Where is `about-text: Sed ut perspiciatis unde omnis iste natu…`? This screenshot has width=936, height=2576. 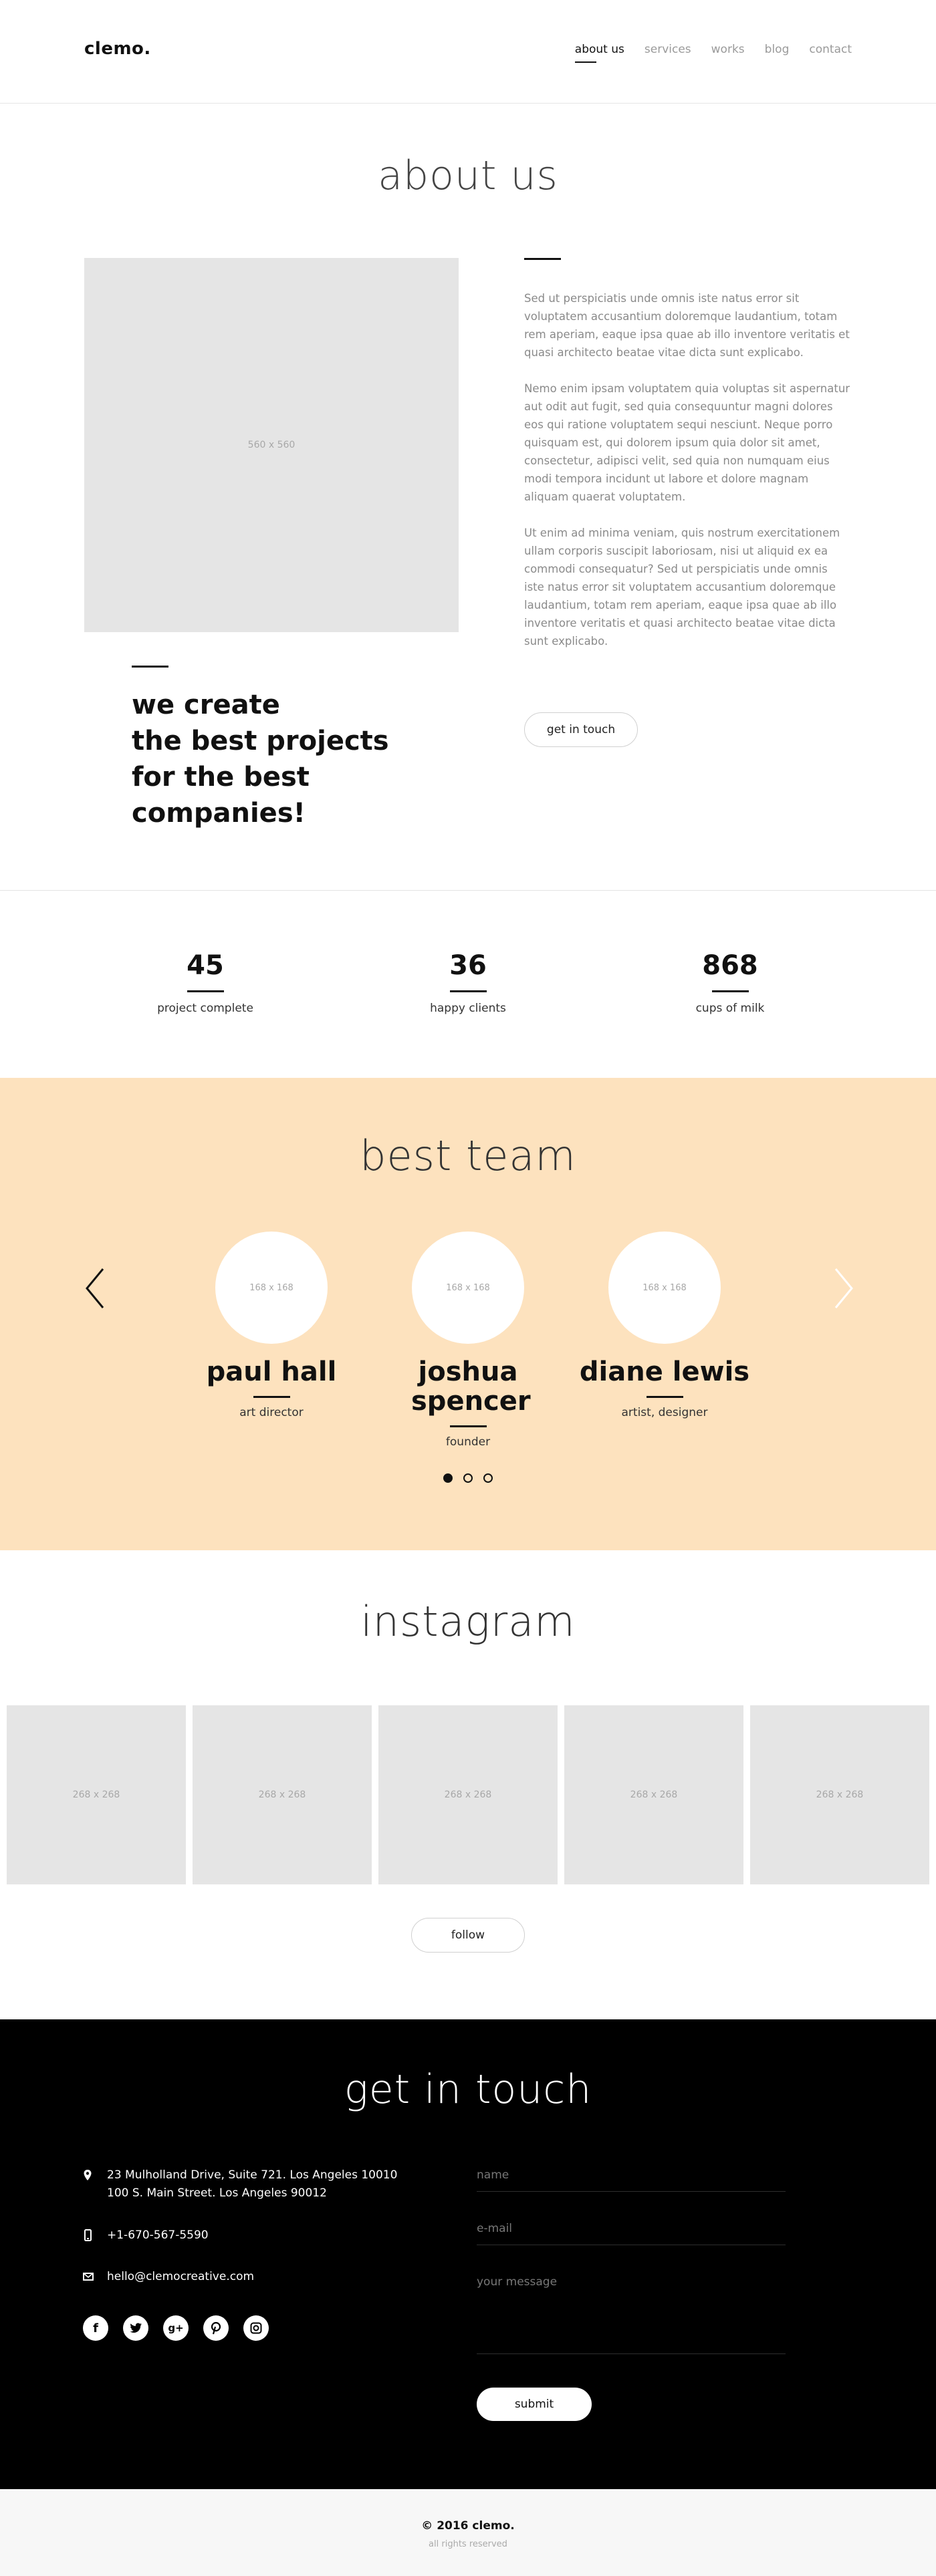 about-text: Sed ut perspiciatis unde omnis iste natu… is located at coordinates (687, 478).